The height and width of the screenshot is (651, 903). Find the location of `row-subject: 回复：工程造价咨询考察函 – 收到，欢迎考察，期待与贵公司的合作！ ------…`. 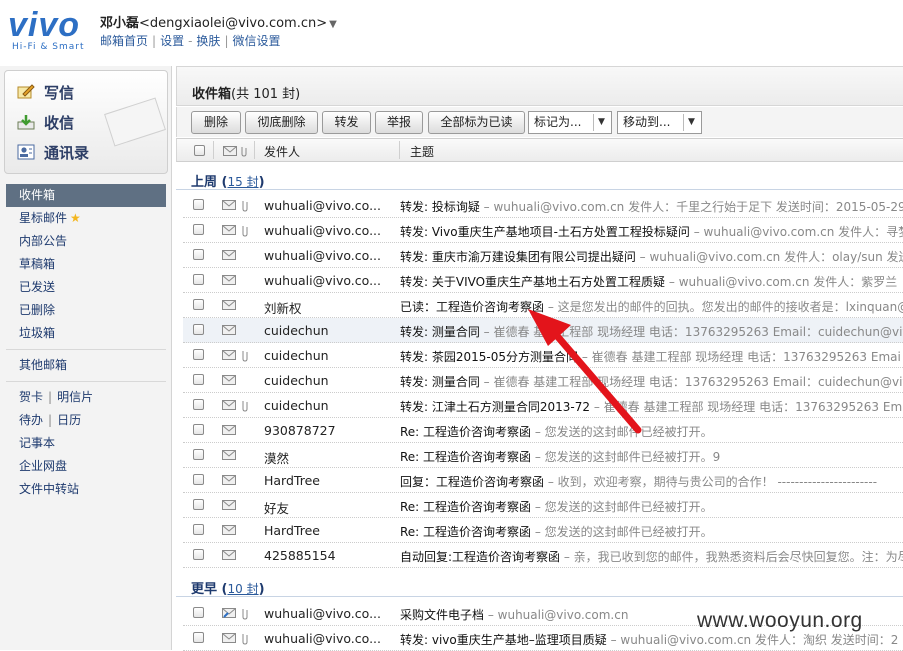

row-subject: 回复：工程造价咨询考察函 – 收到，欢迎考察，期待与贵公司的合作！ ------… is located at coordinates (638, 481).